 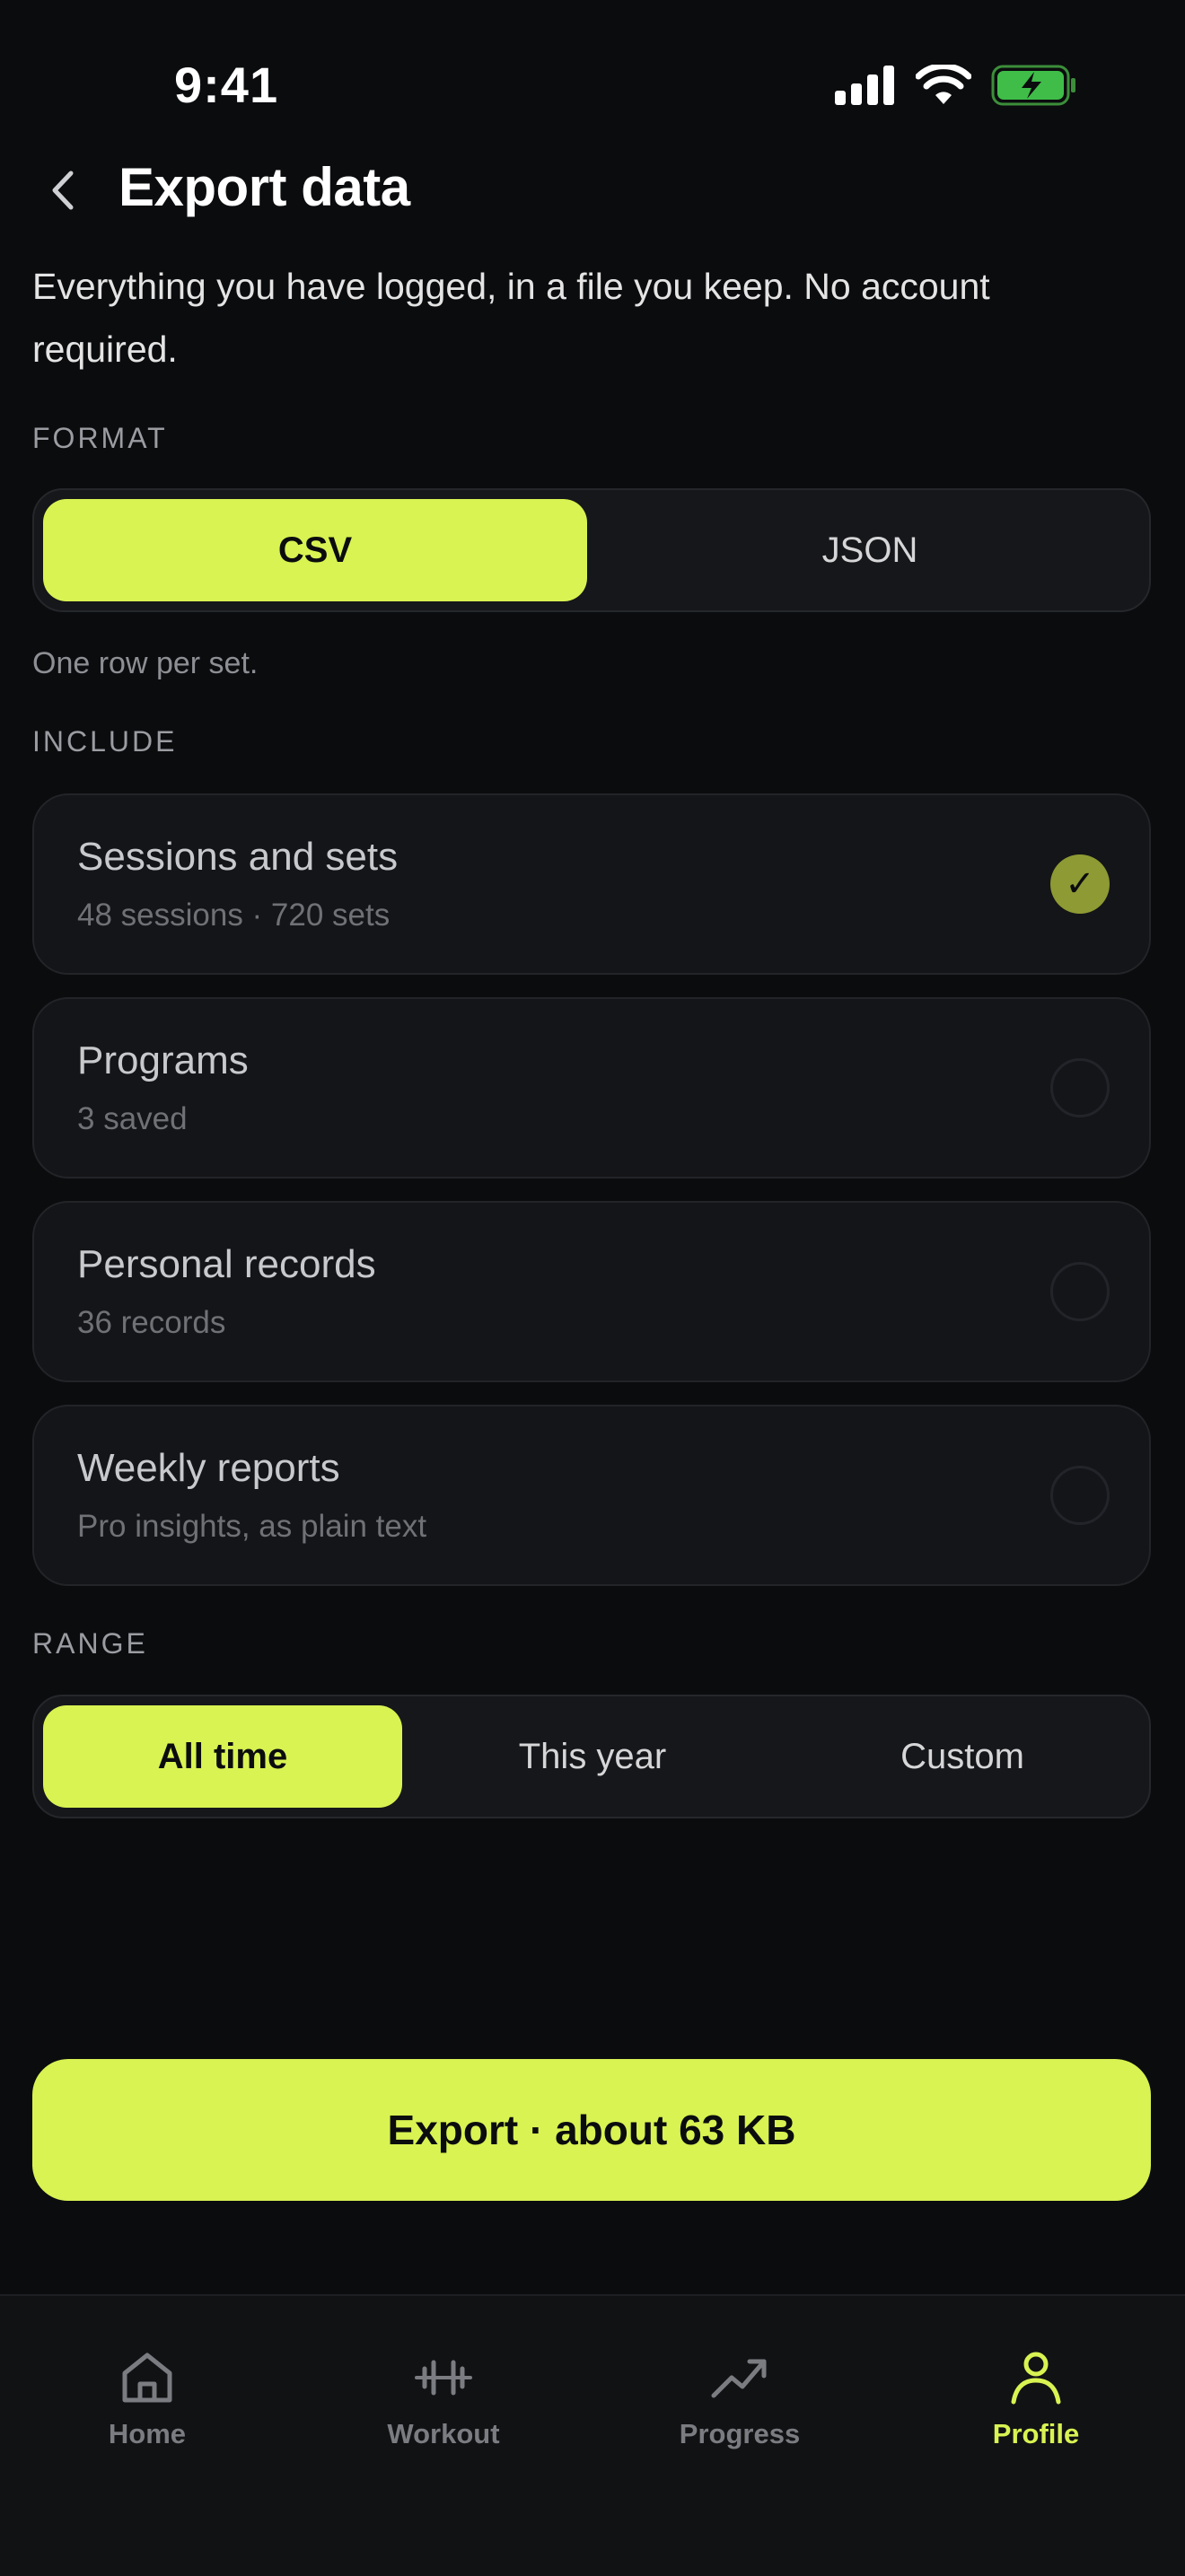 What do you see at coordinates (252, 1526) in the screenshot?
I see `option-subtitle: Pro insights, as plain text` at bounding box center [252, 1526].